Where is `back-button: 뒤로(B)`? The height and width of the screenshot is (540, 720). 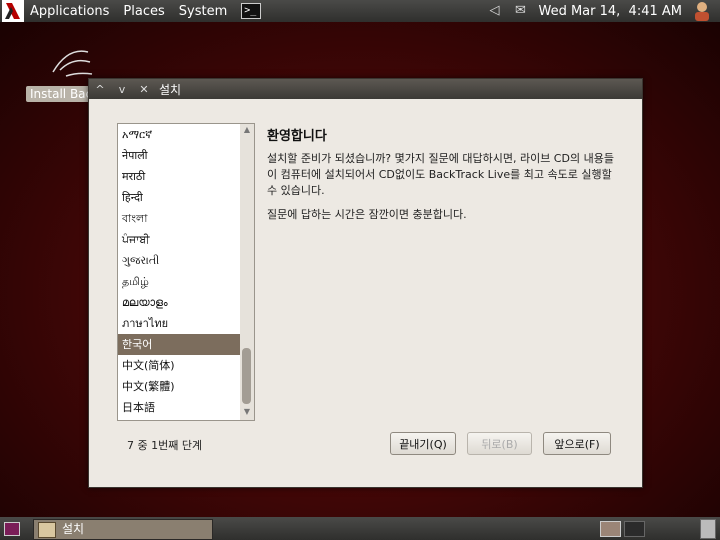
back-button: 뒤로(B) is located at coordinates (499, 443).